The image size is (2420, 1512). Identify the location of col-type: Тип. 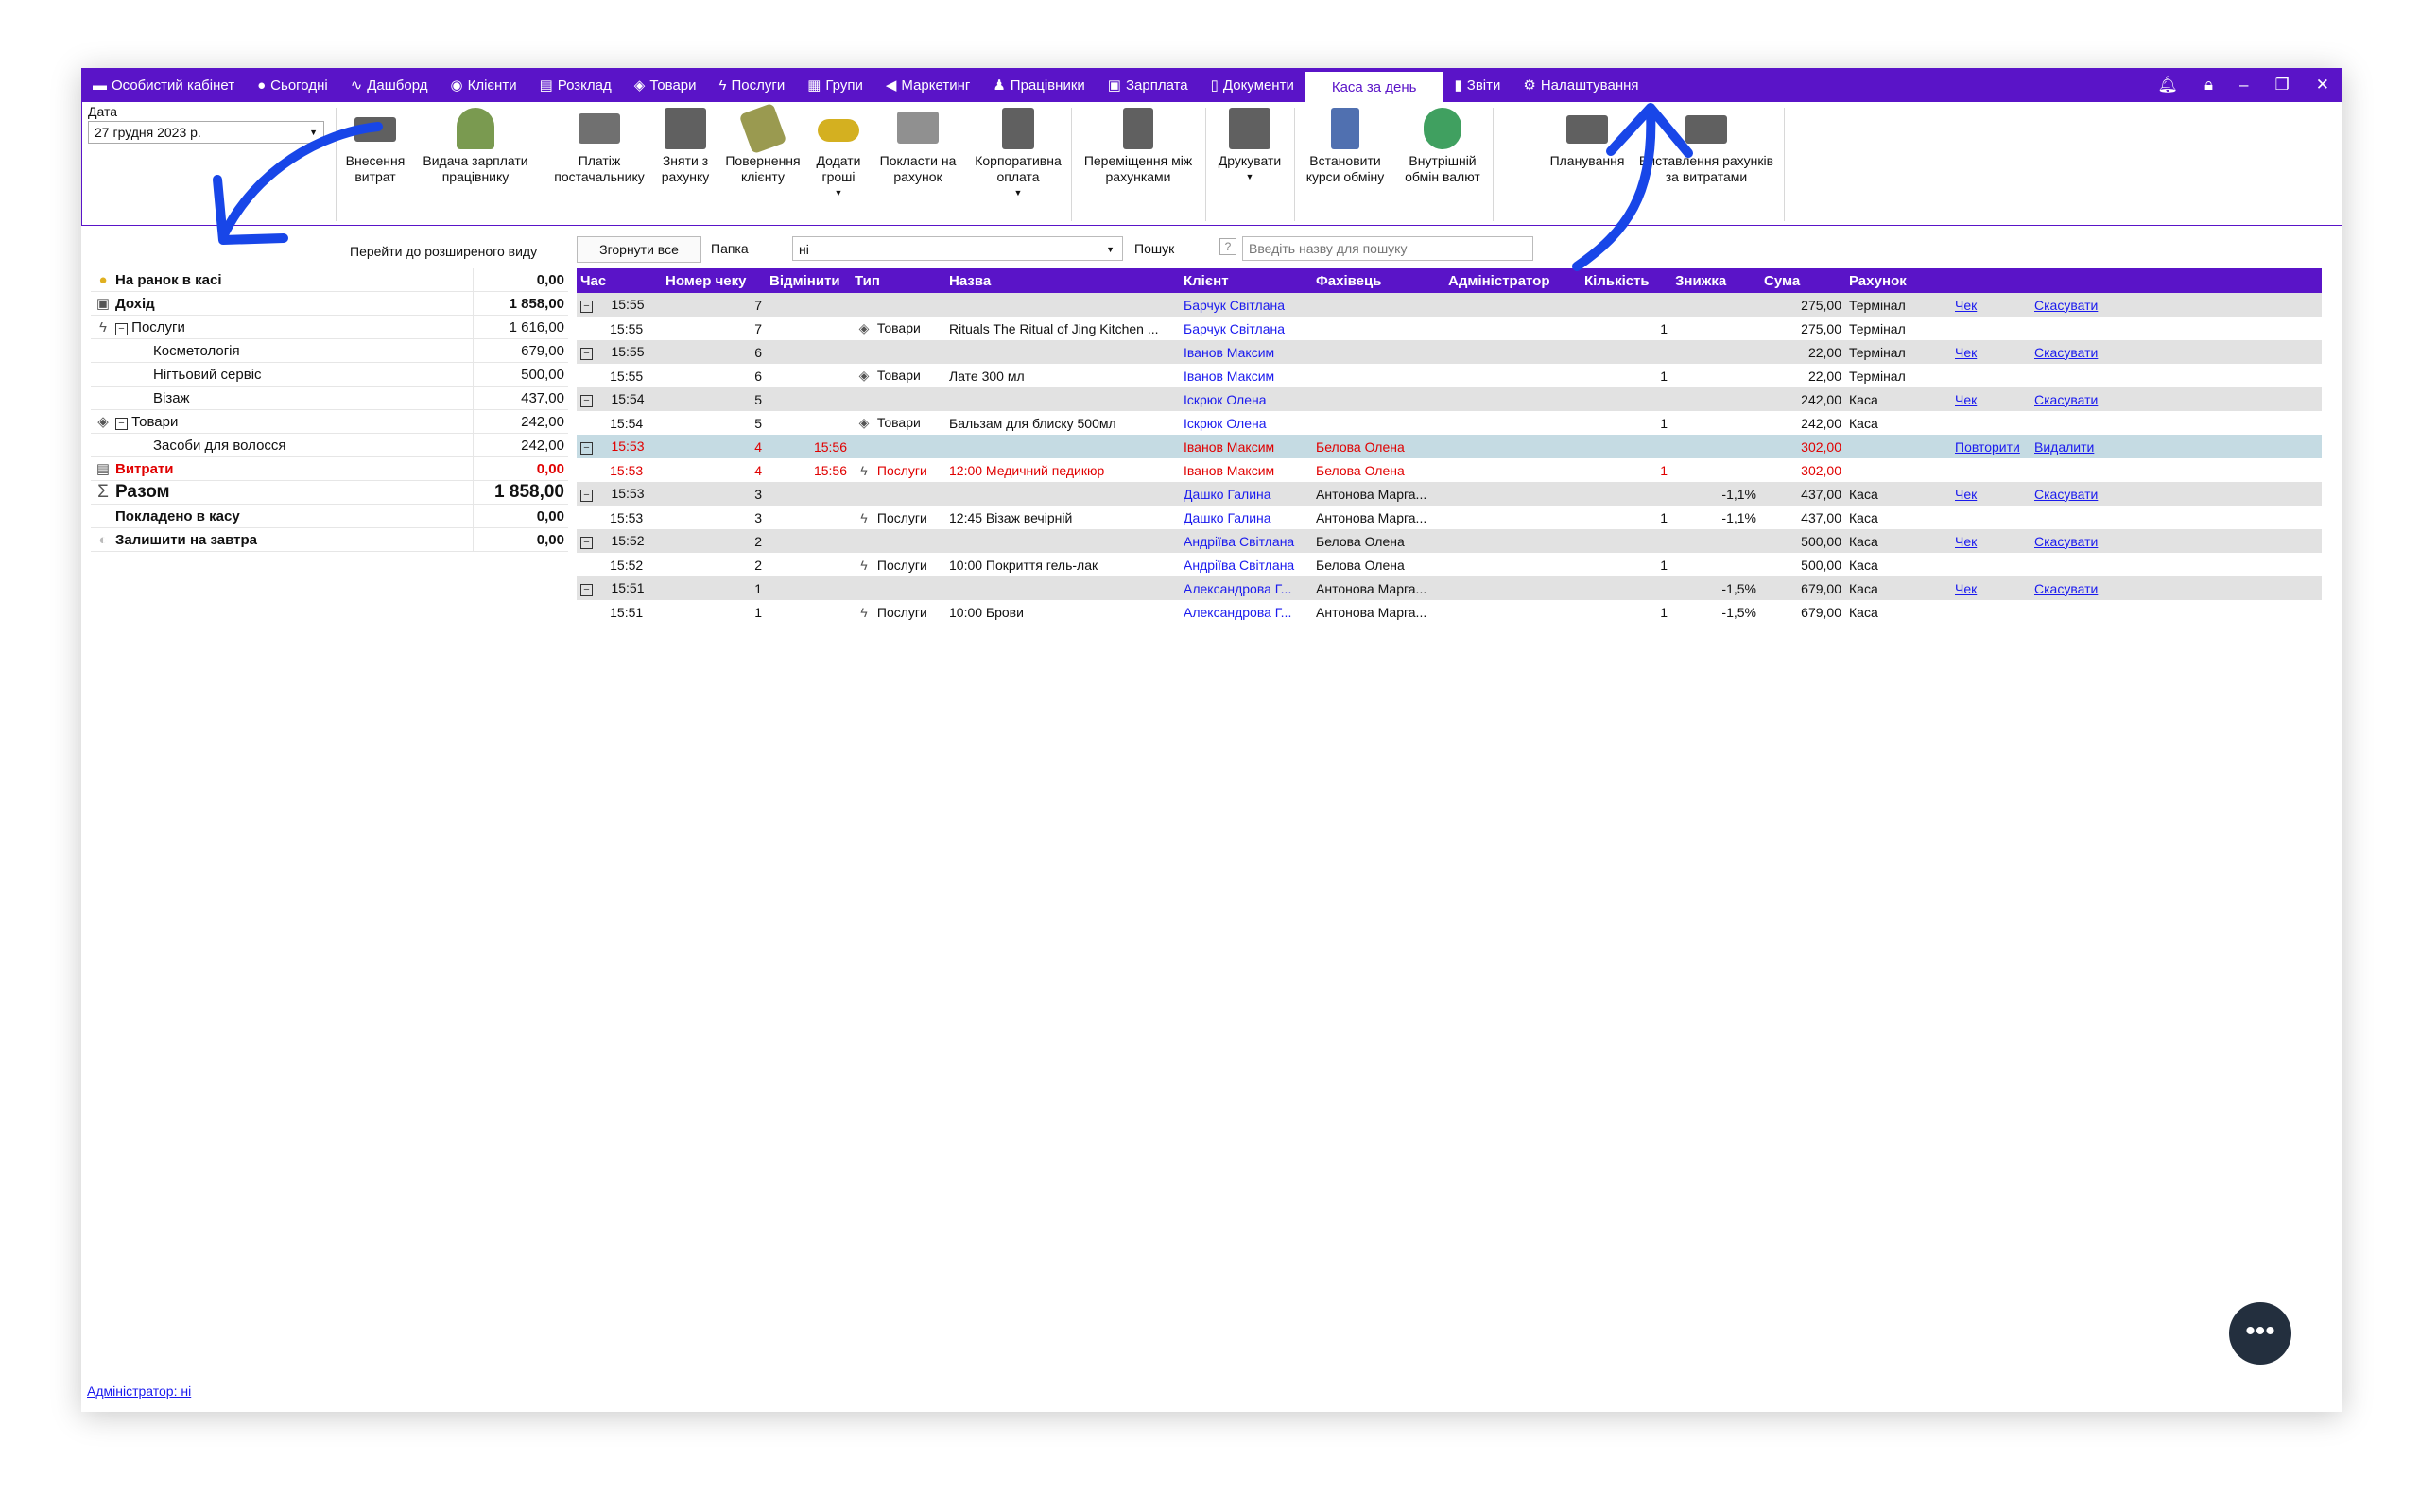
(898, 280).